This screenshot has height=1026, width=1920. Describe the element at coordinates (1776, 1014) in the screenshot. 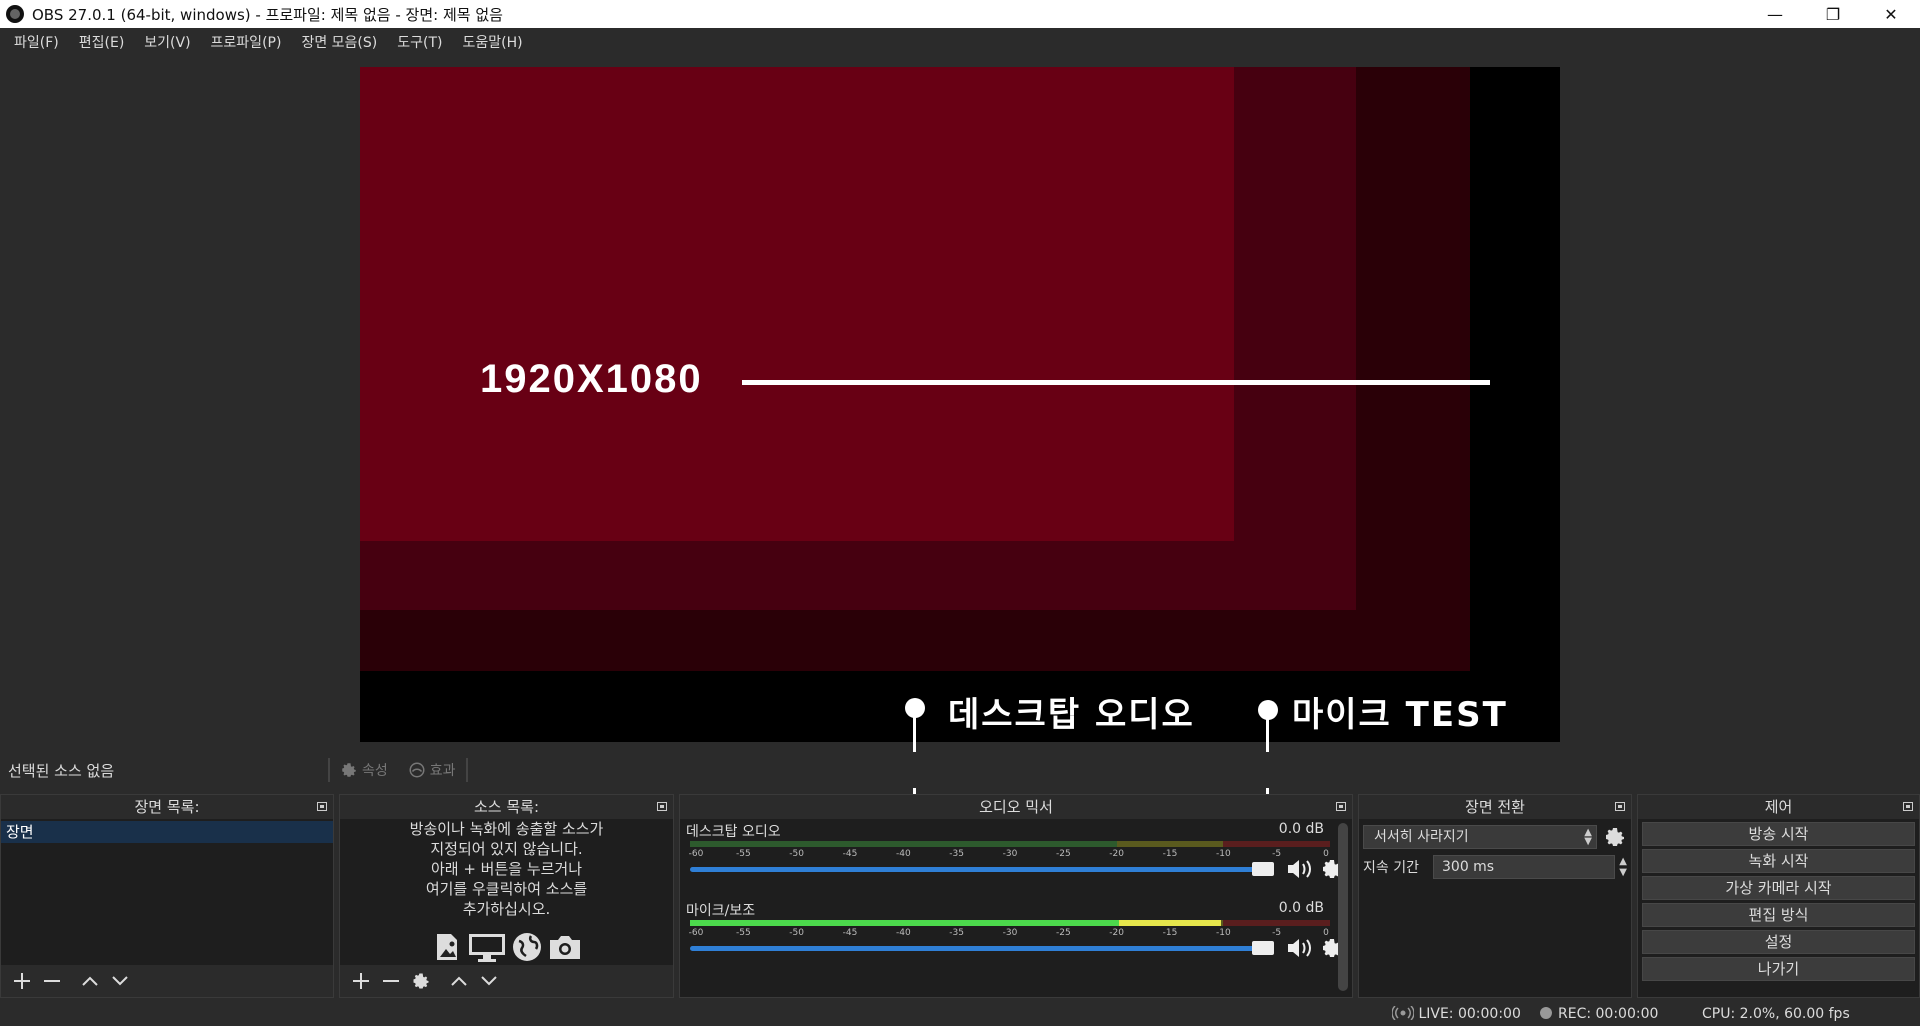

I see `cpu-fps-status: CPU: 2.0%, 60.00 fps` at that location.